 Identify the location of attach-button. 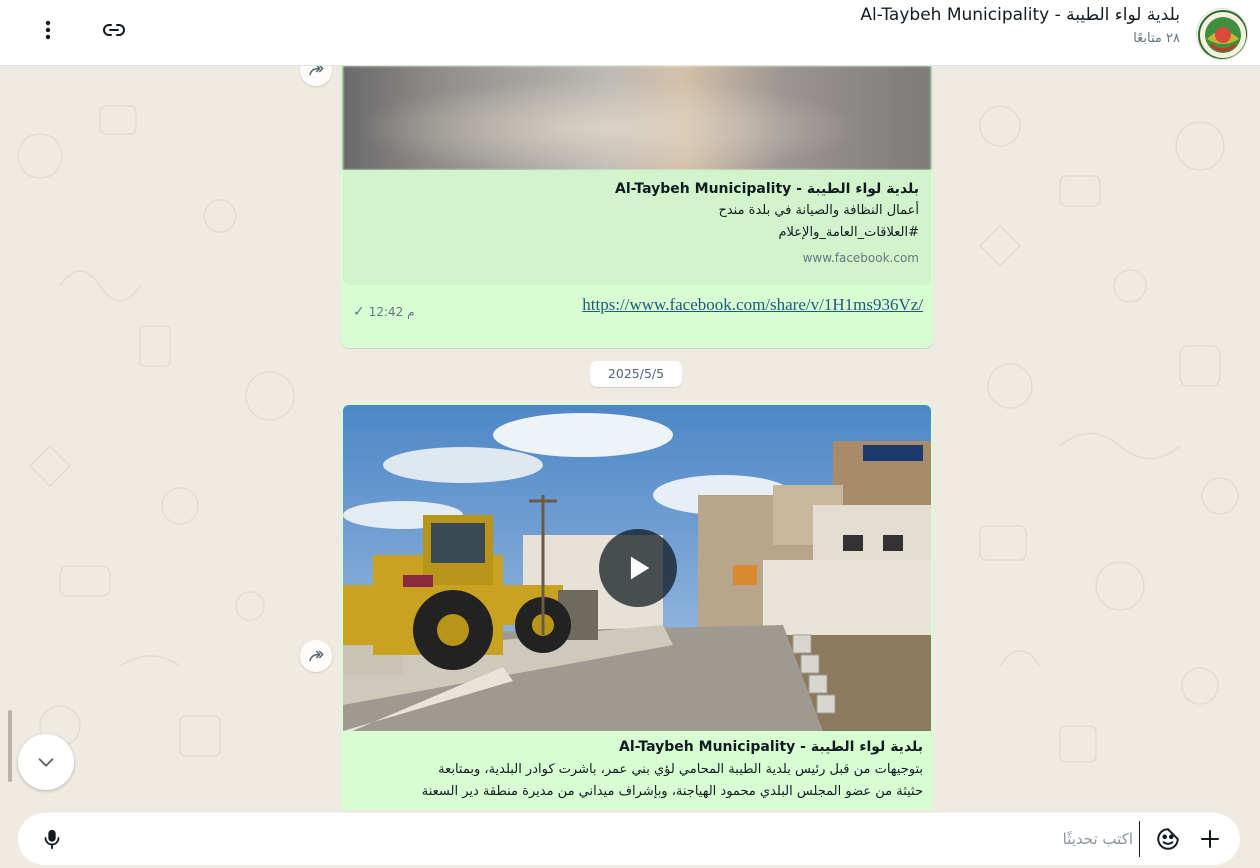
(1210, 839).